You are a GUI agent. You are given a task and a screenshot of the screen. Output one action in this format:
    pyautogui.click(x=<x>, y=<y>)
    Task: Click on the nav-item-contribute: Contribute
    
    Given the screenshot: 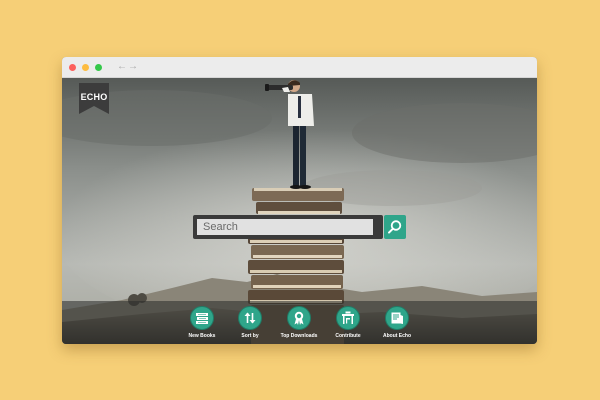 What is the action you would take?
    pyautogui.click(x=348, y=324)
    